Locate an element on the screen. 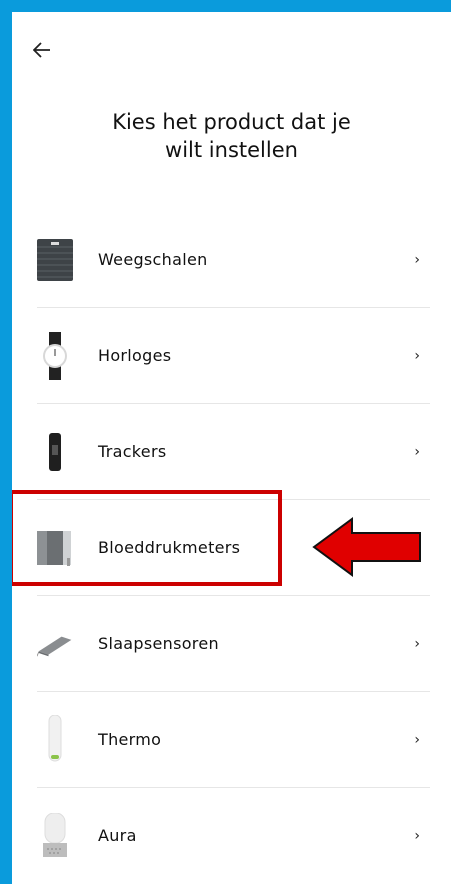 The width and height of the screenshot is (451, 884). pointer-arrow-icon is located at coordinates (366, 547).